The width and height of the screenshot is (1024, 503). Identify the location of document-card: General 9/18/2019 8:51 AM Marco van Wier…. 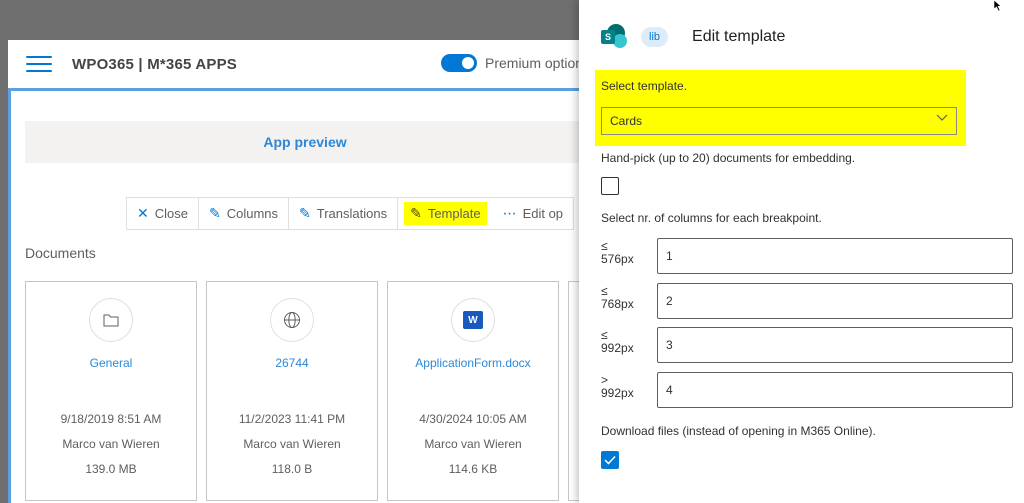
(111, 391).